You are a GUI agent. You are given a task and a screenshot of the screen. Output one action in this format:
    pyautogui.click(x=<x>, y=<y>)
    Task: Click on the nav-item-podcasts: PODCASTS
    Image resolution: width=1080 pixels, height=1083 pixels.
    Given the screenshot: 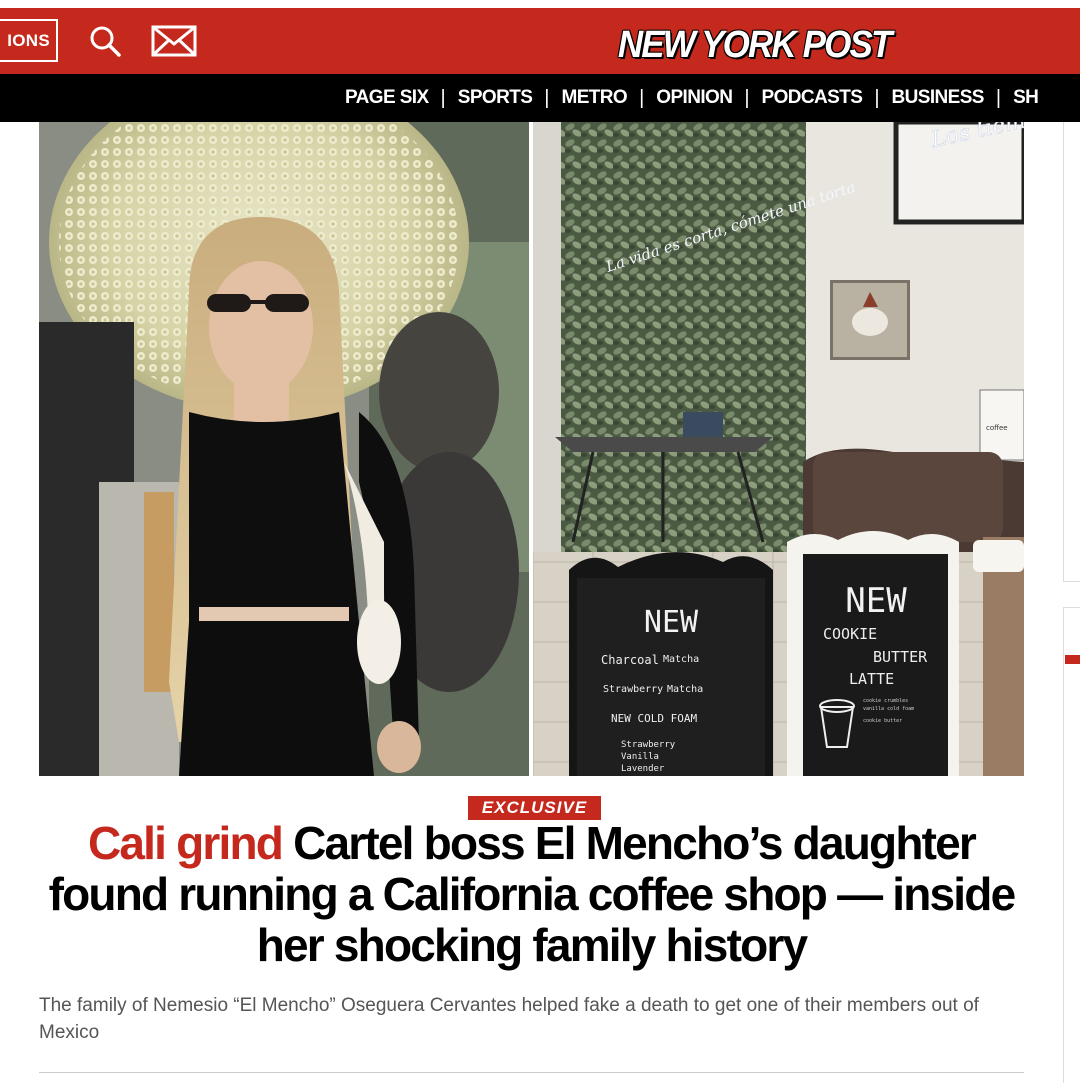 What is the action you would take?
    pyautogui.click(x=812, y=98)
    